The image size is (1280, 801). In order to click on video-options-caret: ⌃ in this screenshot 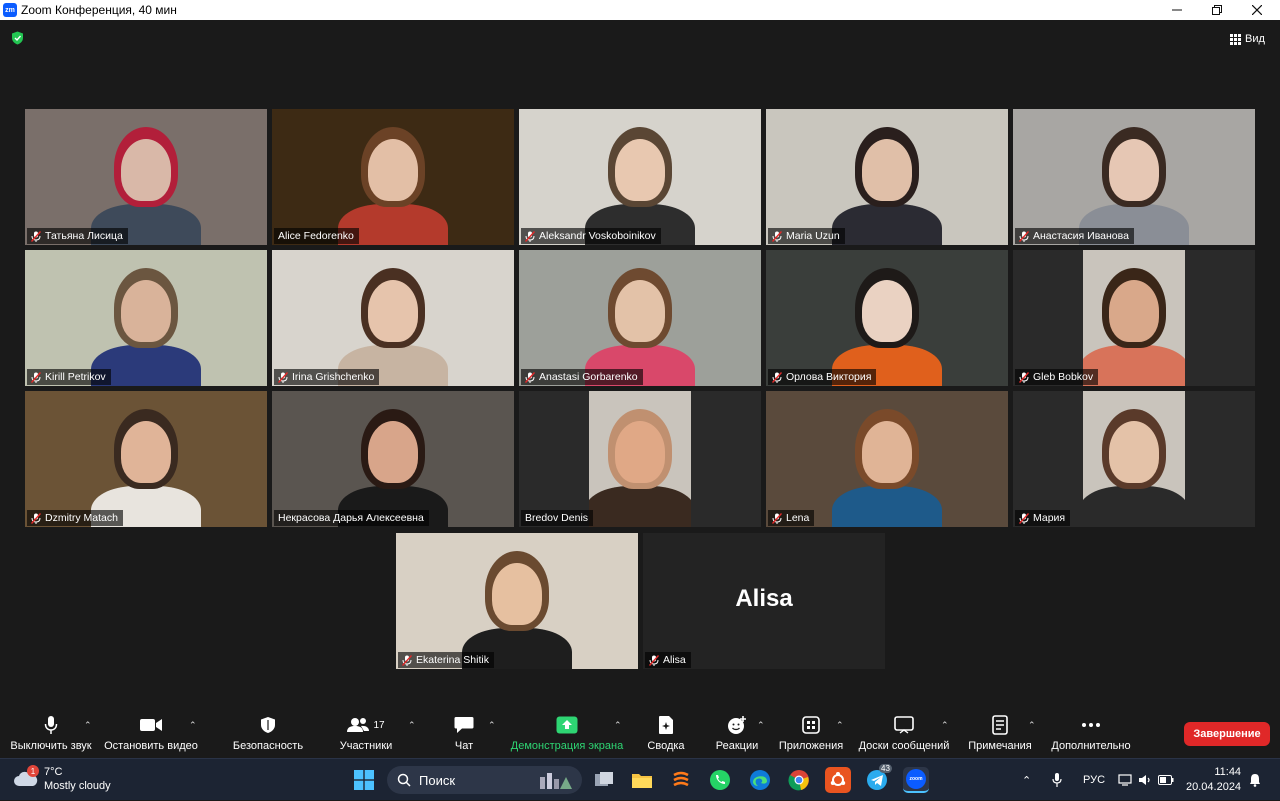, I will do `click(194, 735)`.